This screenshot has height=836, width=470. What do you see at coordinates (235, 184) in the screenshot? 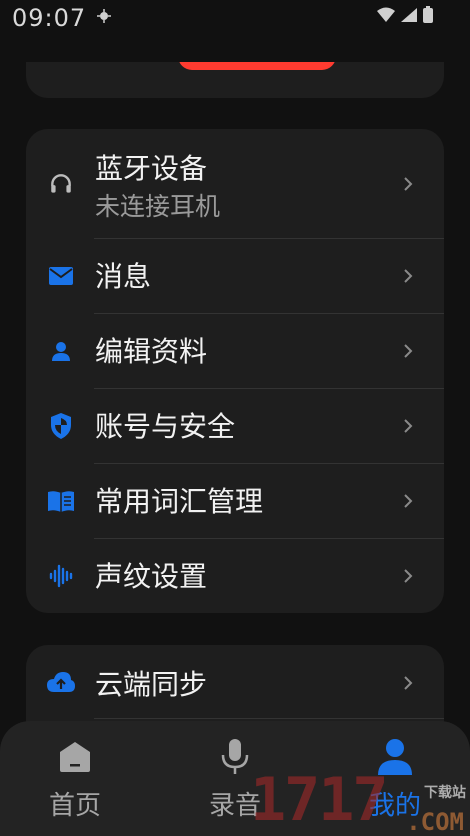
I see `menu-item-bluetooth: 蓝牙设备 未连接耳机` at bounding box center [235, 184].